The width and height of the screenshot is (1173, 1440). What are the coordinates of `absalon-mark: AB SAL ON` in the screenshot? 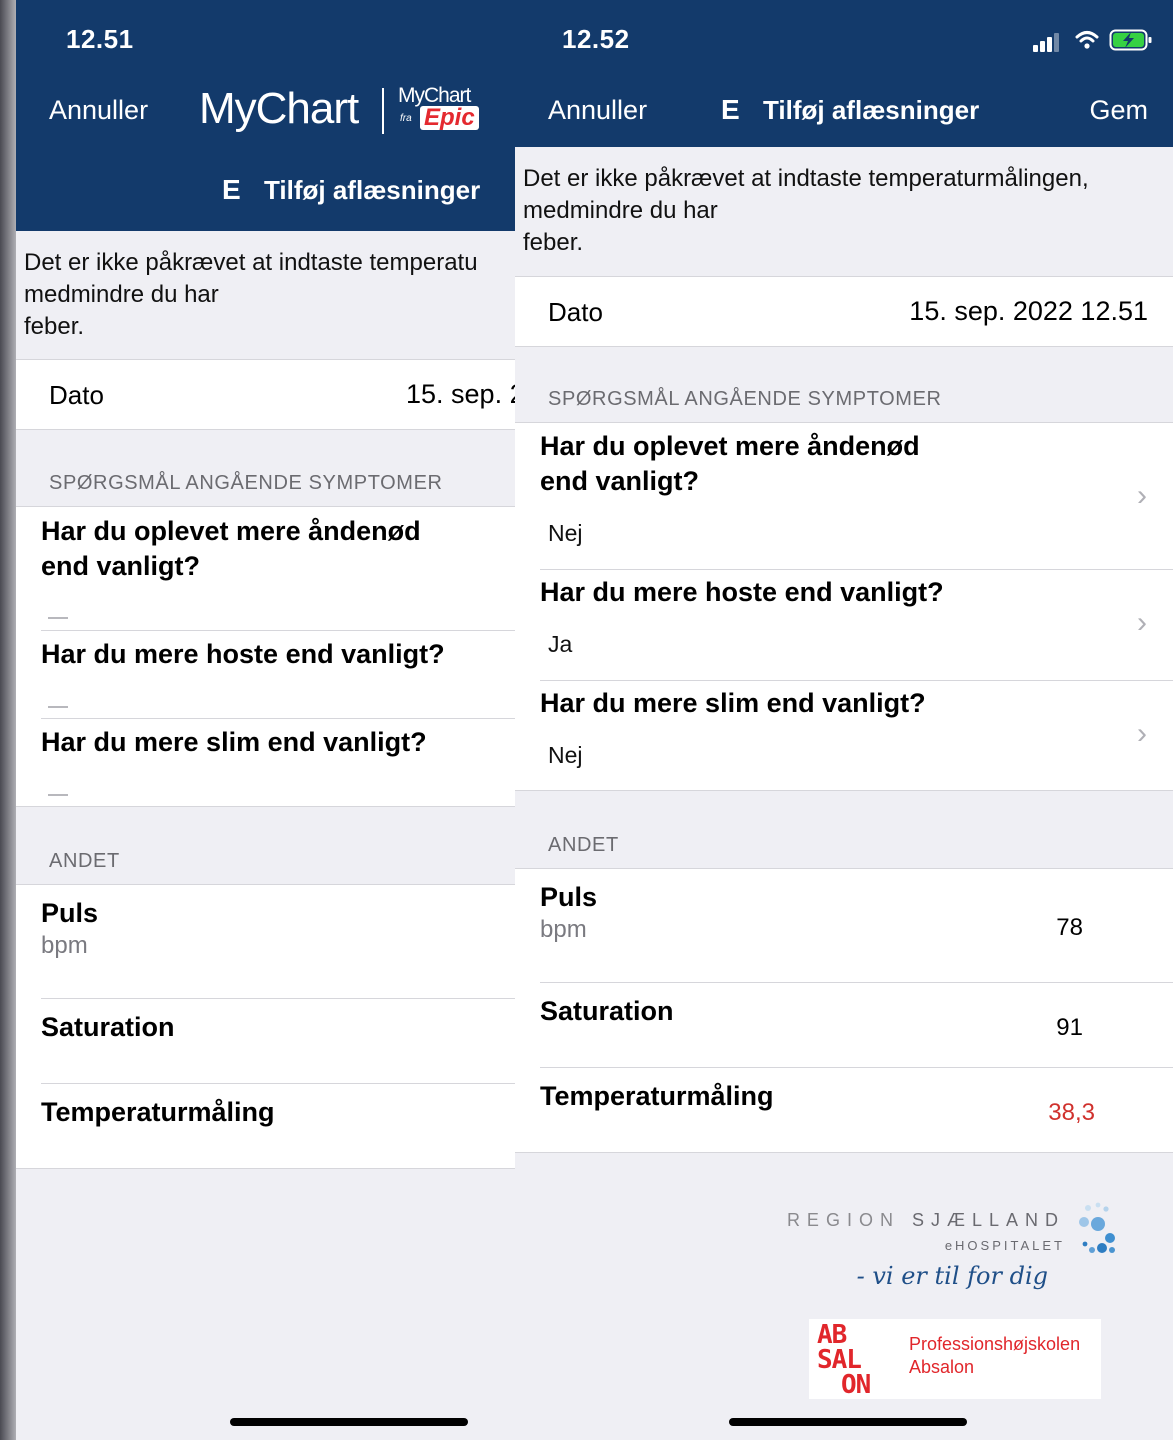 It's located at (844, 1360).